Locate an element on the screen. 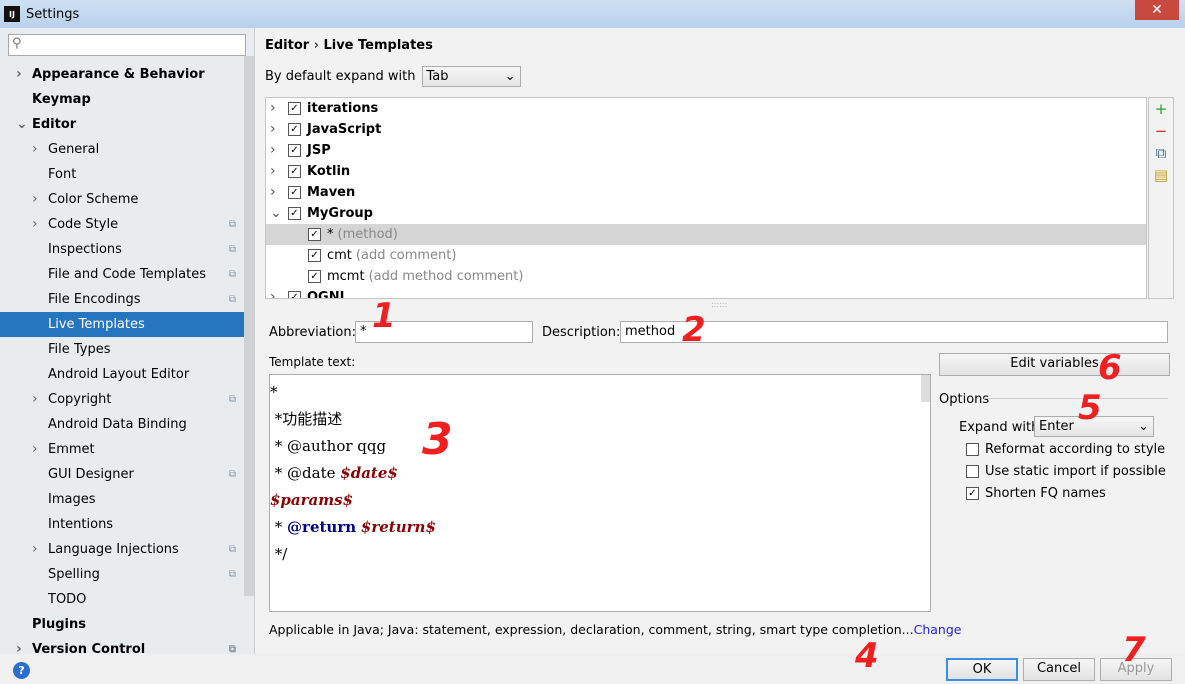  template-group: › ✓ Kotlin is located at coordinates (706, 171).